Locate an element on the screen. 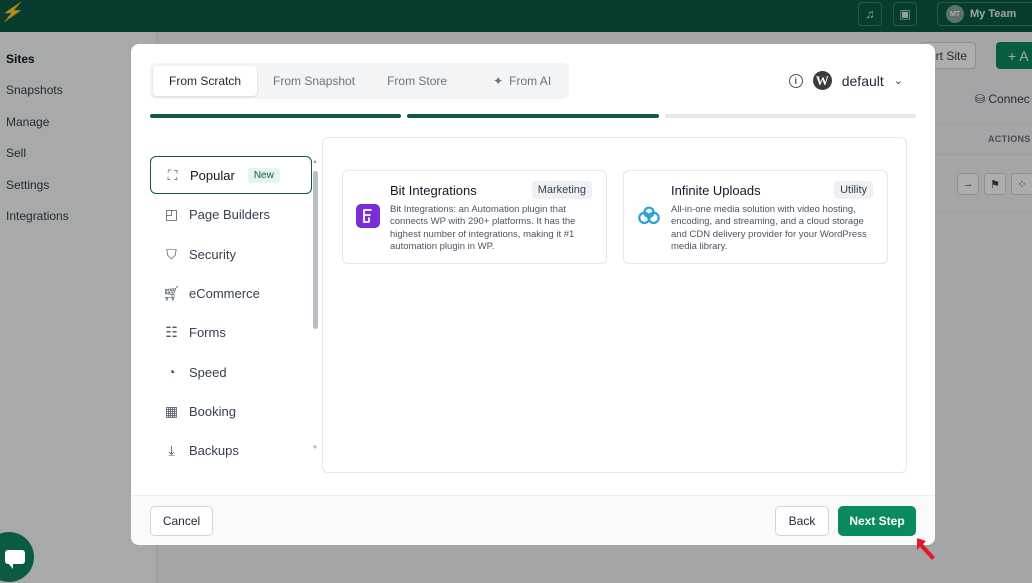 The width and height of the screenshot is (1032, 583). scroll-down-icon: ▼ is located at coordinates (315, 448).